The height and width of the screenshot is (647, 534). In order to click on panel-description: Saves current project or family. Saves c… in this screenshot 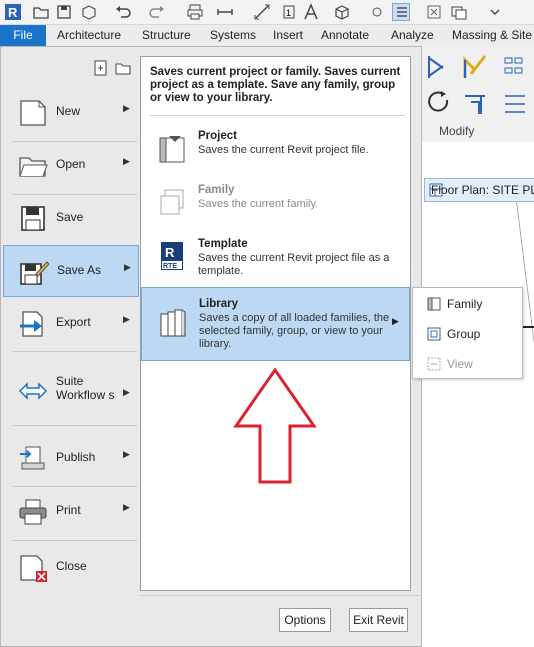, I will do `click(275, 85)`.